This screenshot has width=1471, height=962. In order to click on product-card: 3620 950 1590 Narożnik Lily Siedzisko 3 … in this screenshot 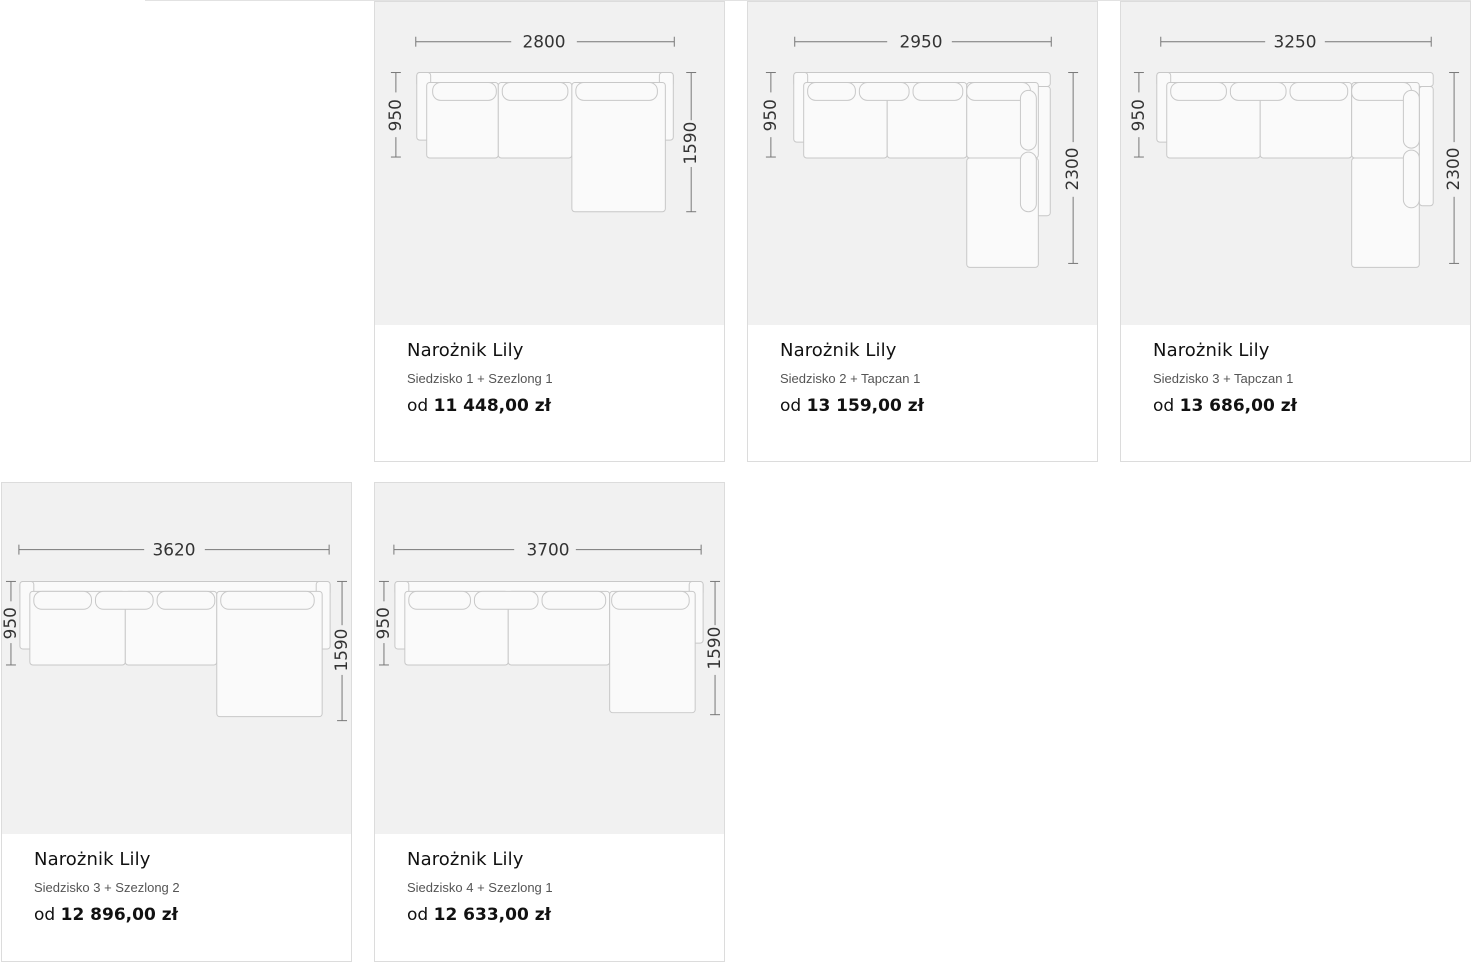, I will do `click(176, 722)`.